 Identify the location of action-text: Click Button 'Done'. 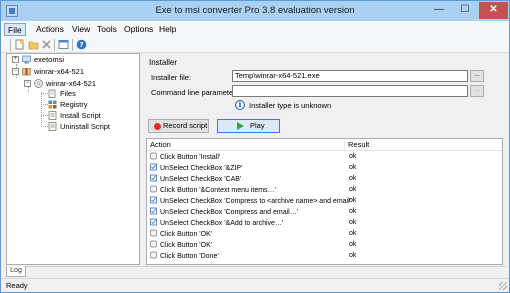
(189, 256).